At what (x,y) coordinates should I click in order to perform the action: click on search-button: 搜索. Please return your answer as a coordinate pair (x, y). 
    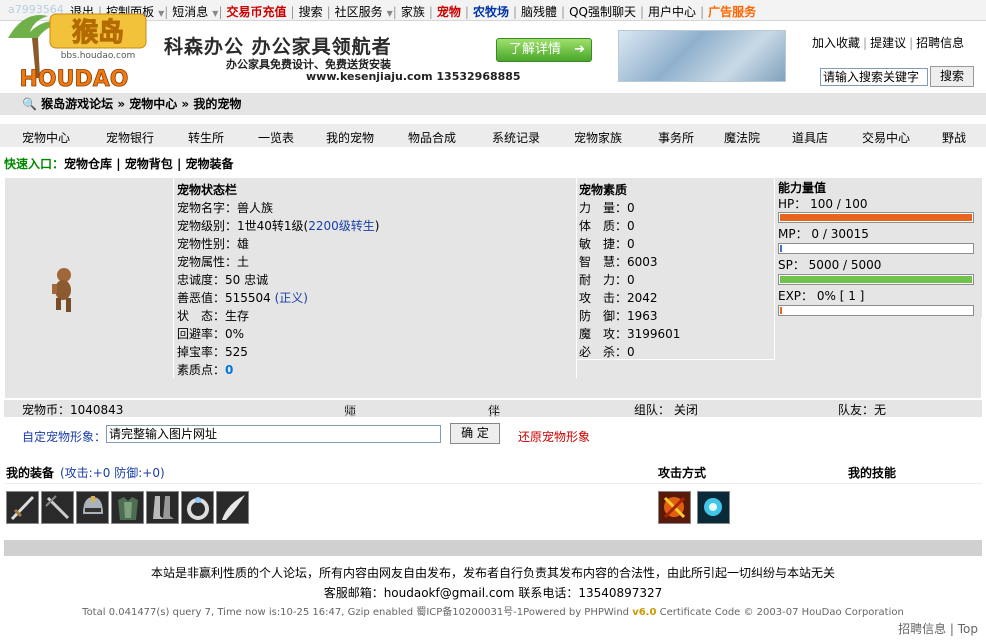
    Looking at the image, I should click on (952, 76).